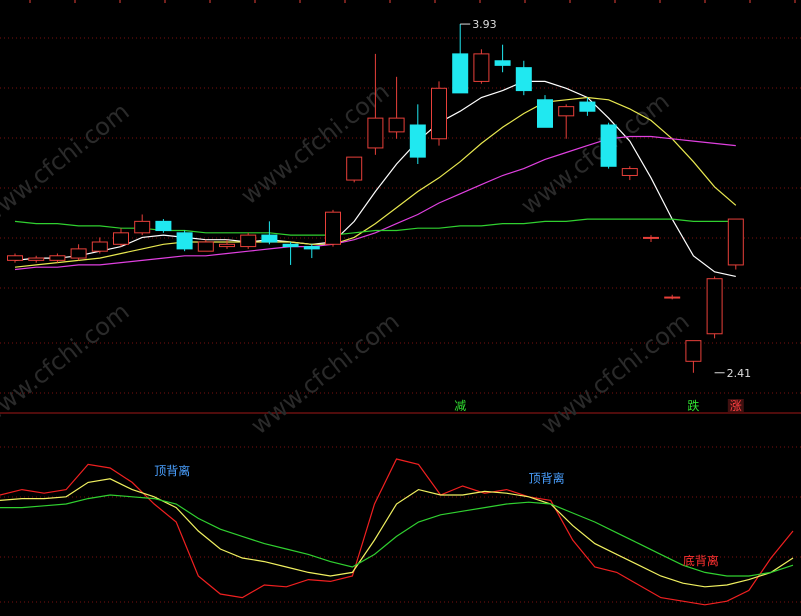 The height and width of the screenshot is (616, 801). What do you see at coordinates (397, 535) in the screenshot?
I see `series-line-osc_slow` at bounding box center [397, 535].